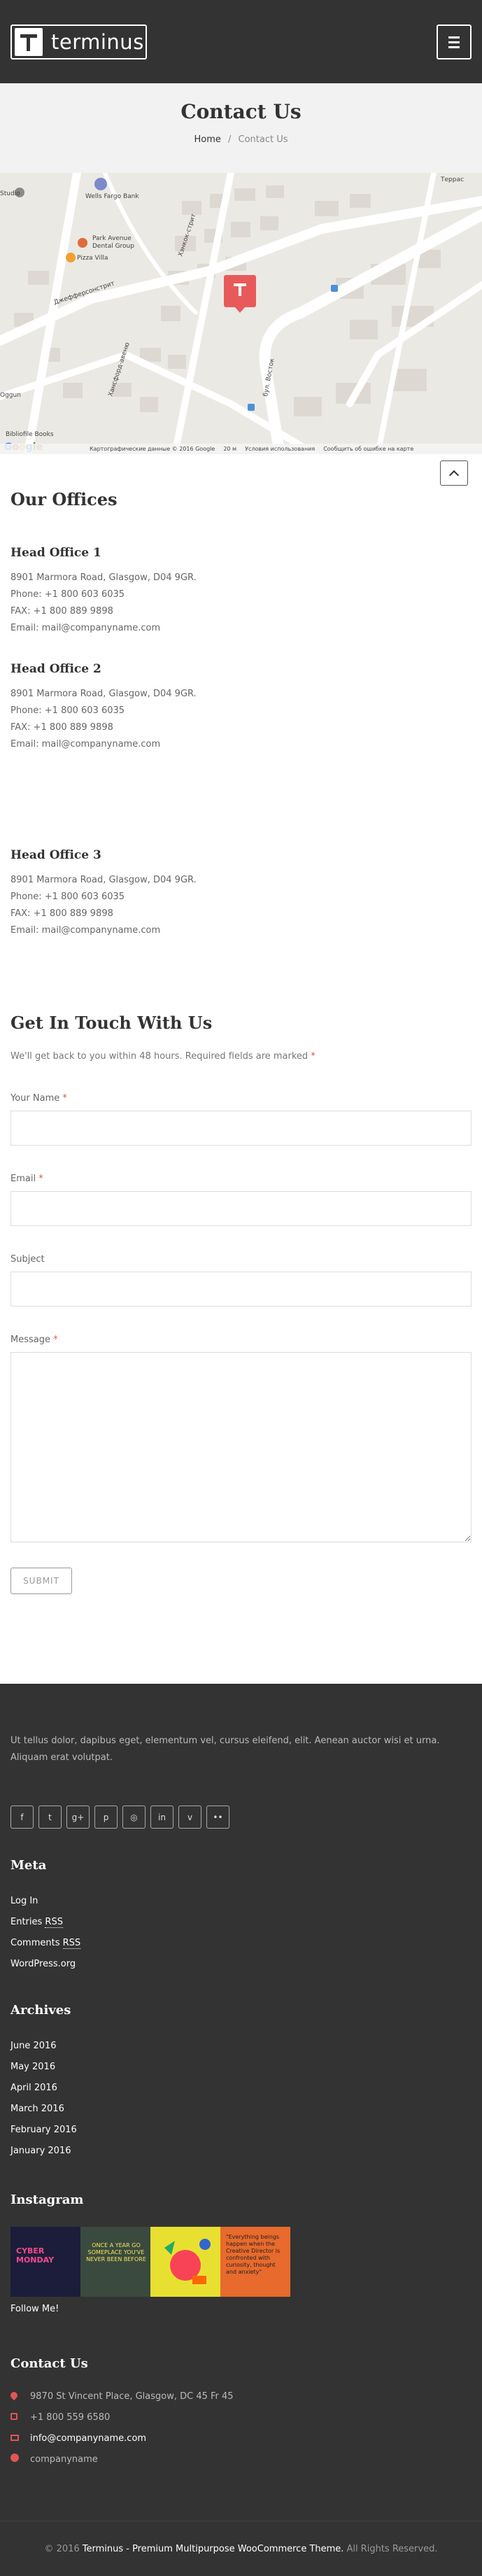 Image resolution: width=482 pixels, height=2576 pixels. What do you see at coordinates (56, 669) in the screenshot?
I see `office-name: Head Office 2` at bounding box center [56, 669].